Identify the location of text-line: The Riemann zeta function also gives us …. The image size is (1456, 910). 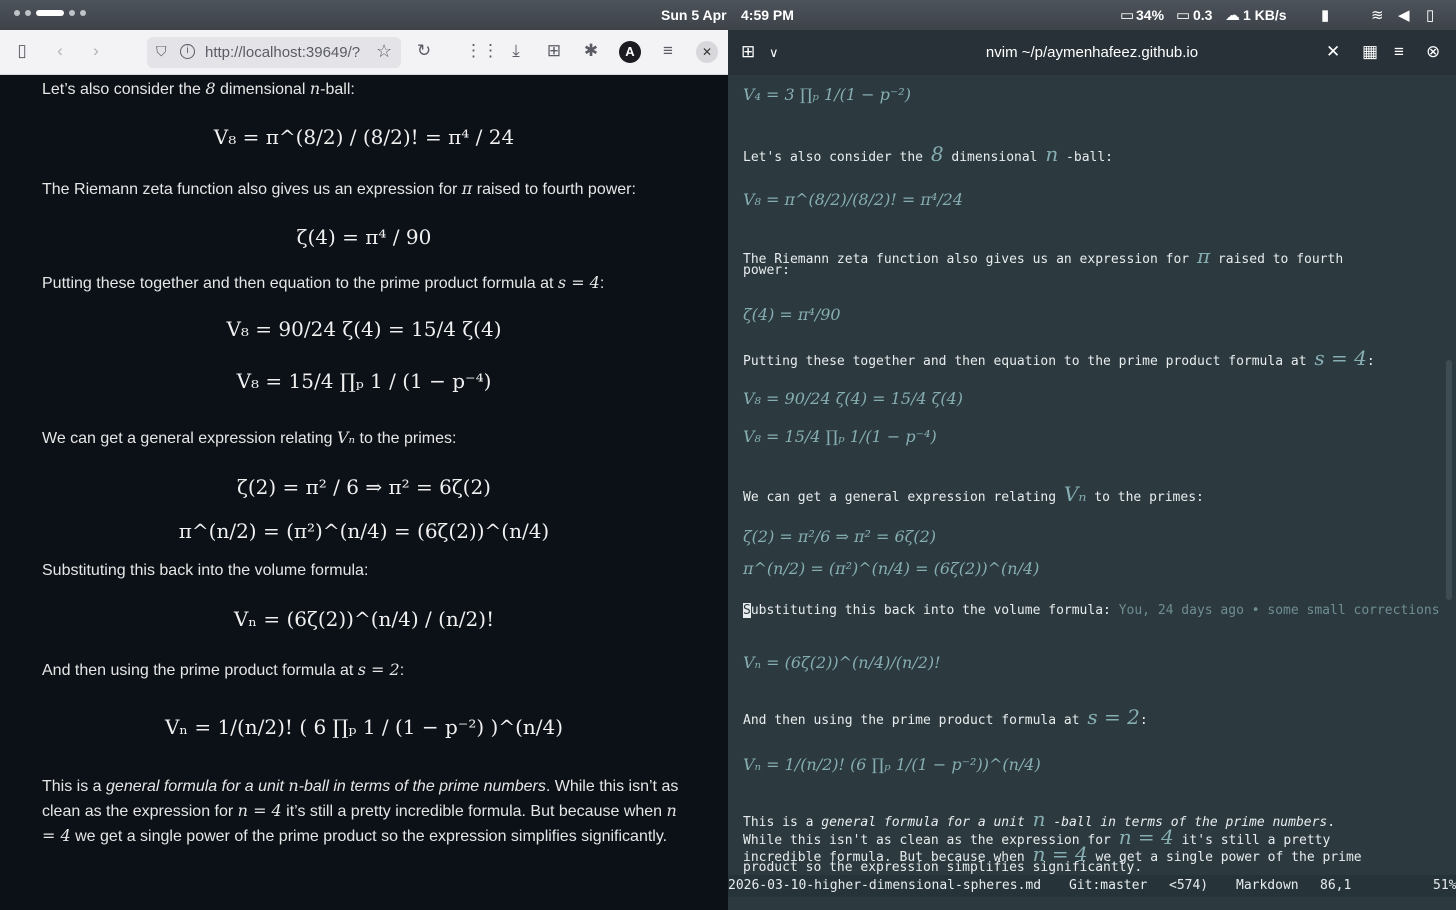
(1043, 256).